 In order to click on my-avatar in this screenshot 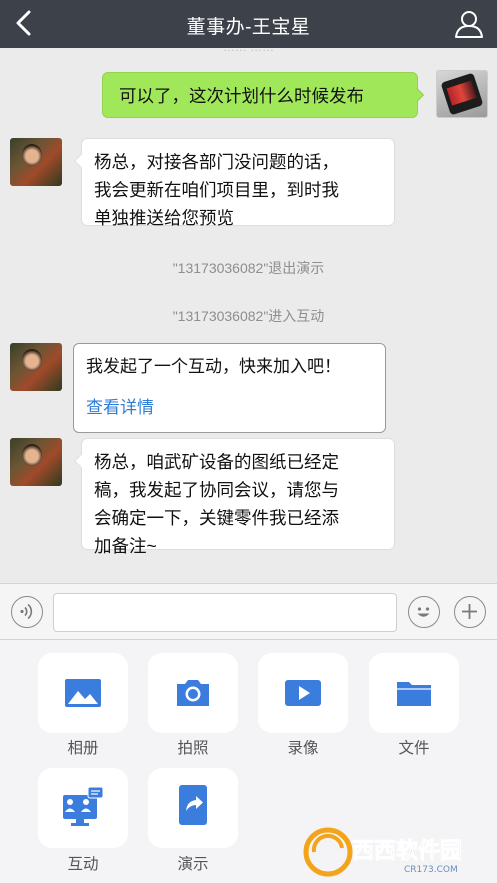, I will do `click(462, 94)`.